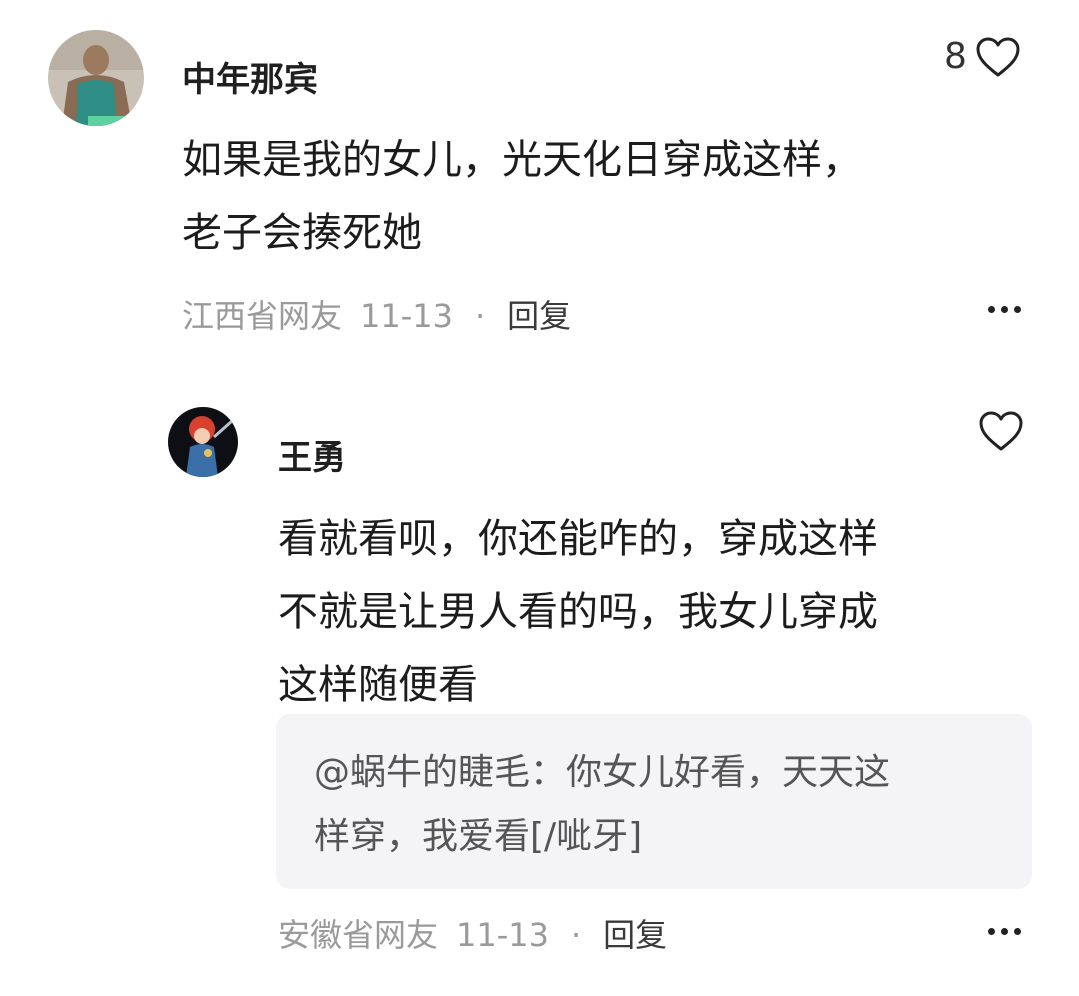 The image size is (1079, 996). I want to click on username: 中年那宾, so click(250, 80).